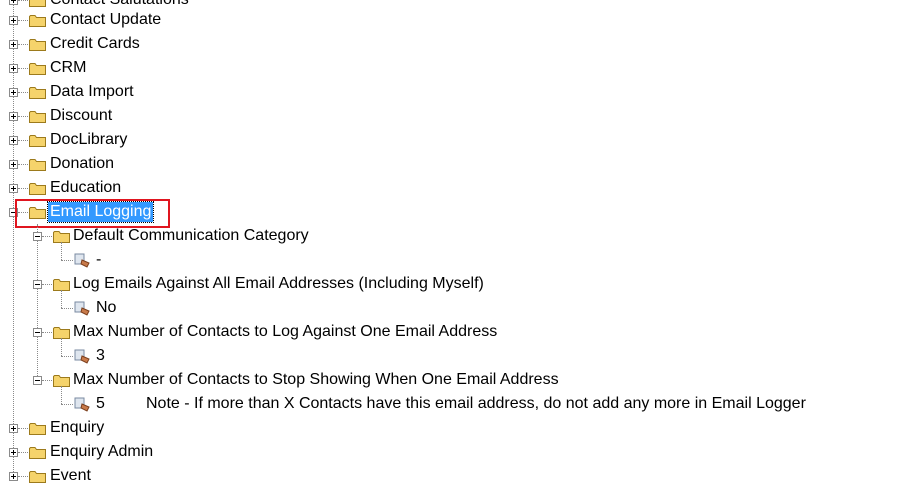 The width and height of the screenshot is (901, 488). Describe the element at coordinates (106, 307) in the screenshot. I see `setting-value: No` at that location.